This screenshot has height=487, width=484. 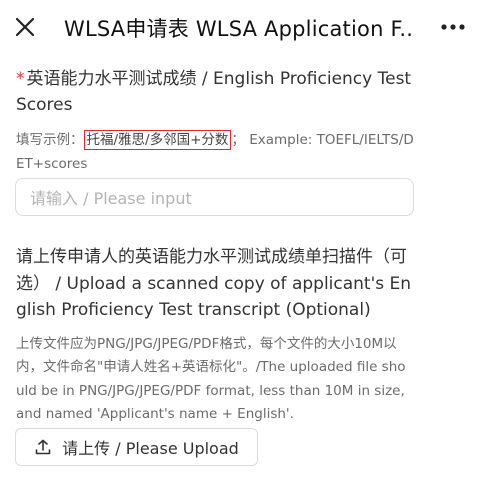 What do you see at coordinates (50, 140) in the screenshot?
I see `hint-prefix: 填写示例：` at bounding box center [50, 140].